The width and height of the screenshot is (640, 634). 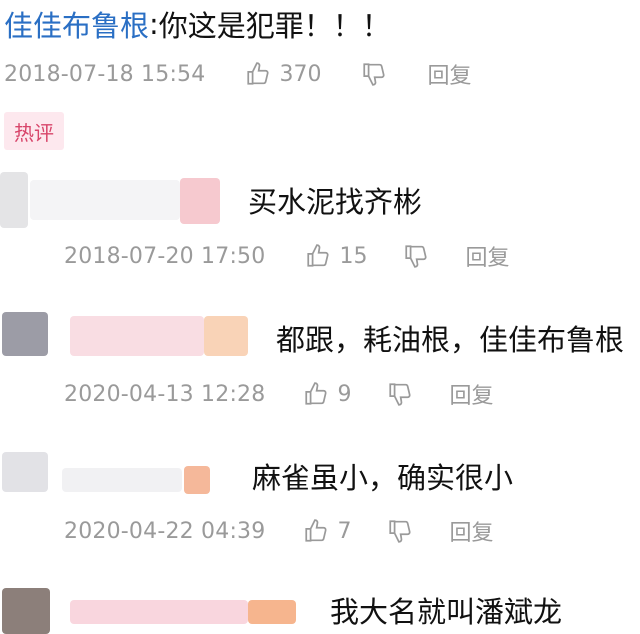 I want to click on reply-meta: 2020-04-13 12:28 9 回复, so click(x=278, y=394).